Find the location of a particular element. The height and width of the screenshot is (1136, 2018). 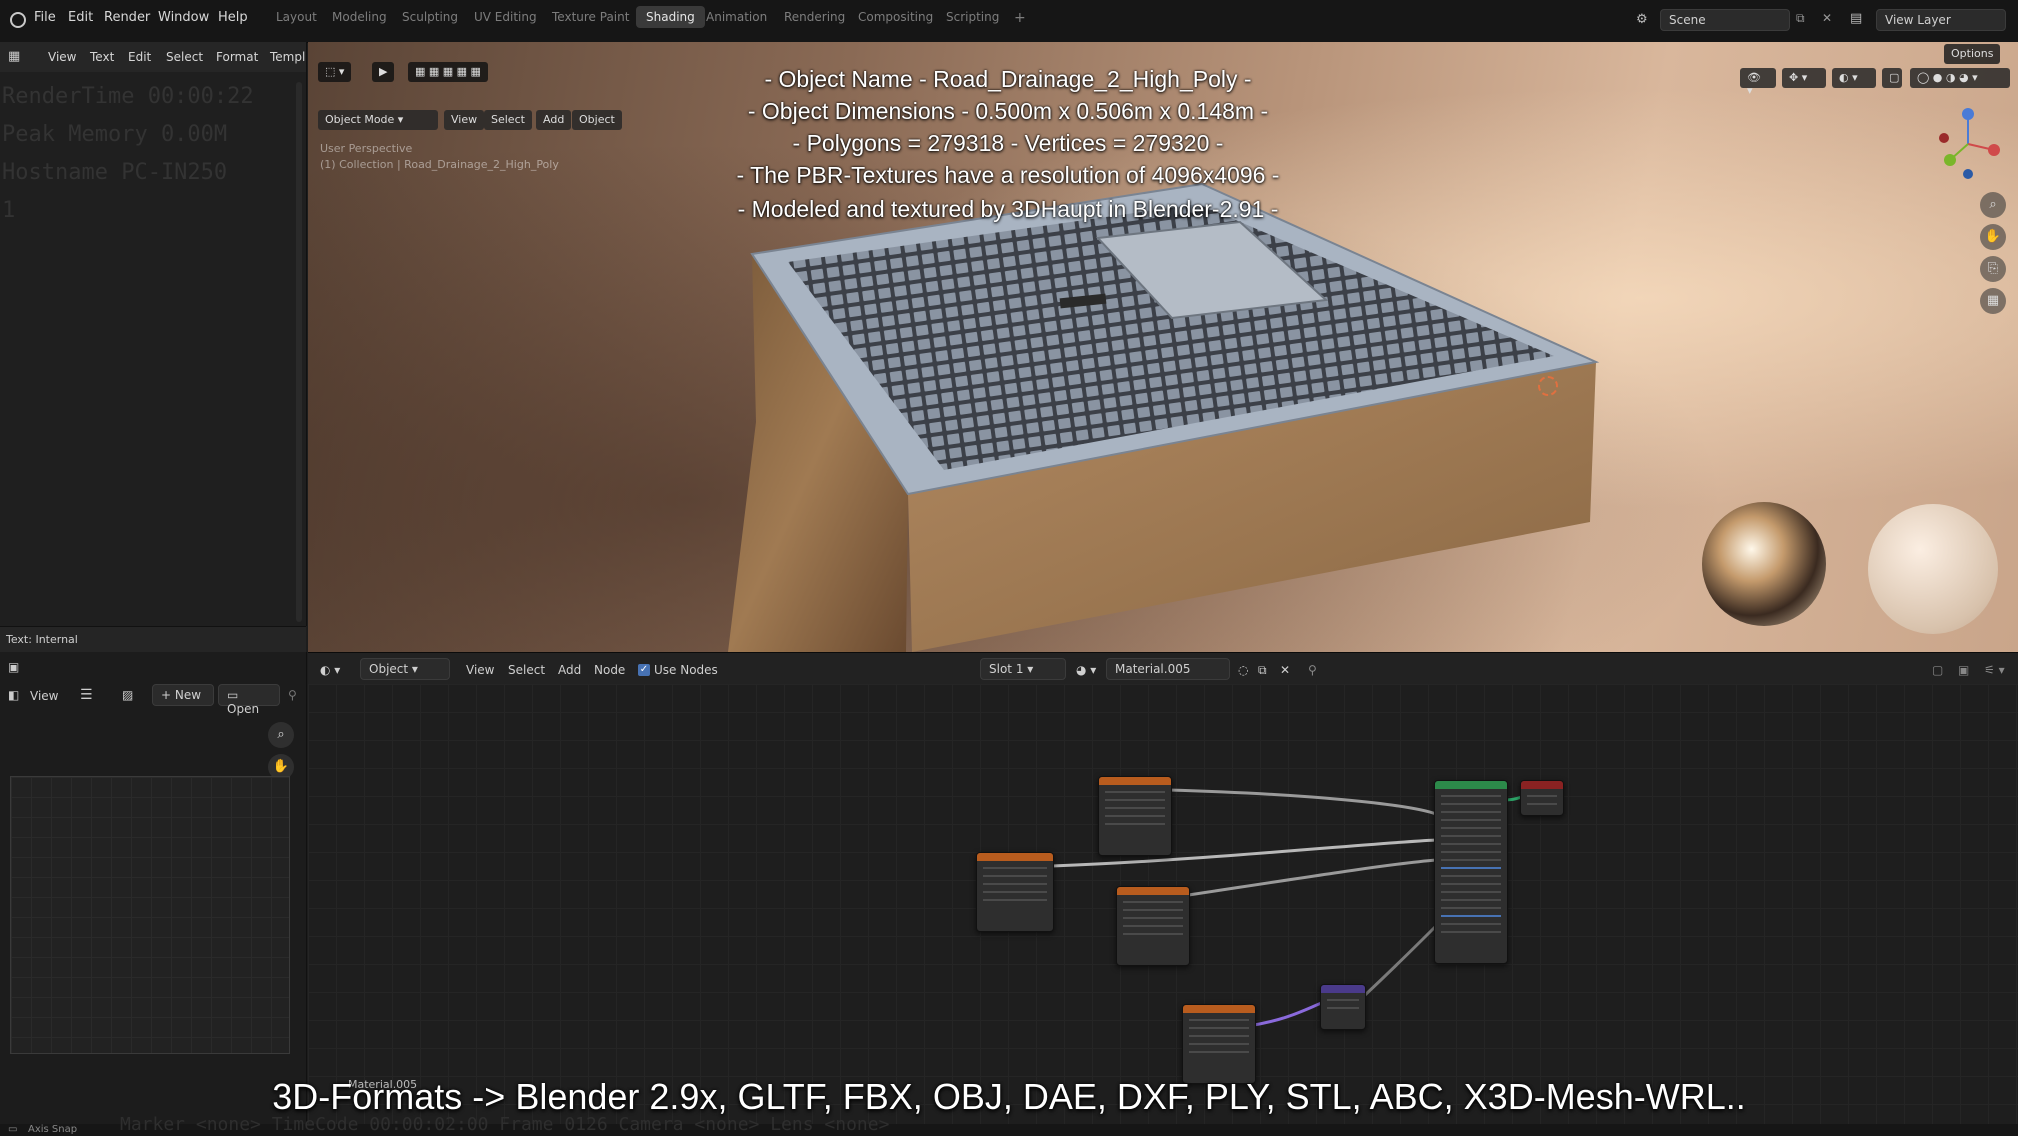

text-menu-edit: Edit is located at coordinates (139, 57).